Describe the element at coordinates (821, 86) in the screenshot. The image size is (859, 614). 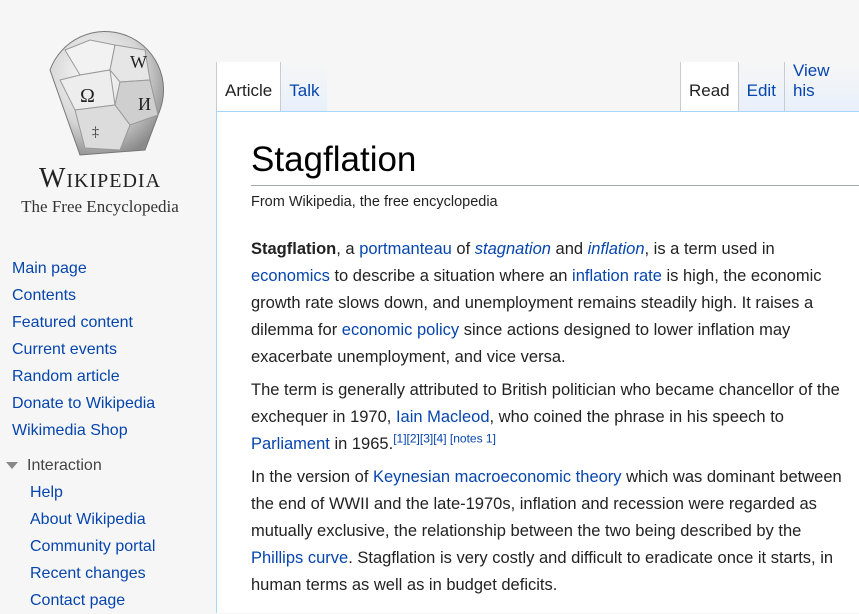
I see `tab-view-history: View his` at that location.